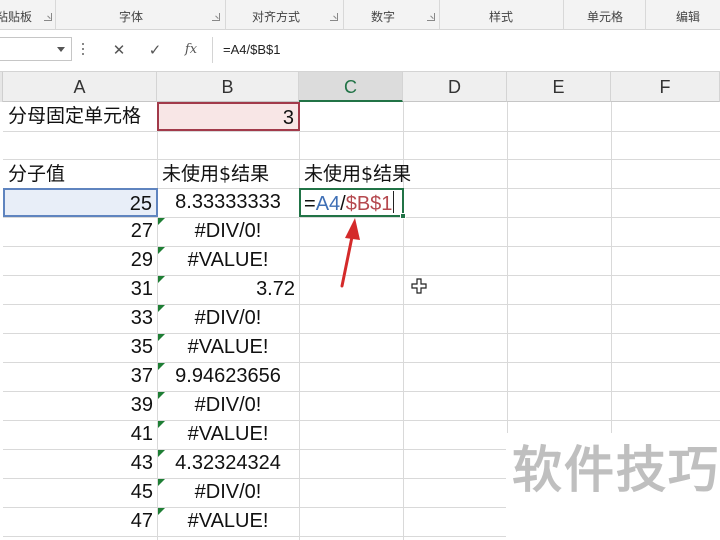 This screenshot has width=720, height=540. Describe the element at coordinates (228, 202) in the screenshot. I see `cell-b4: 8.33333333` at that location.